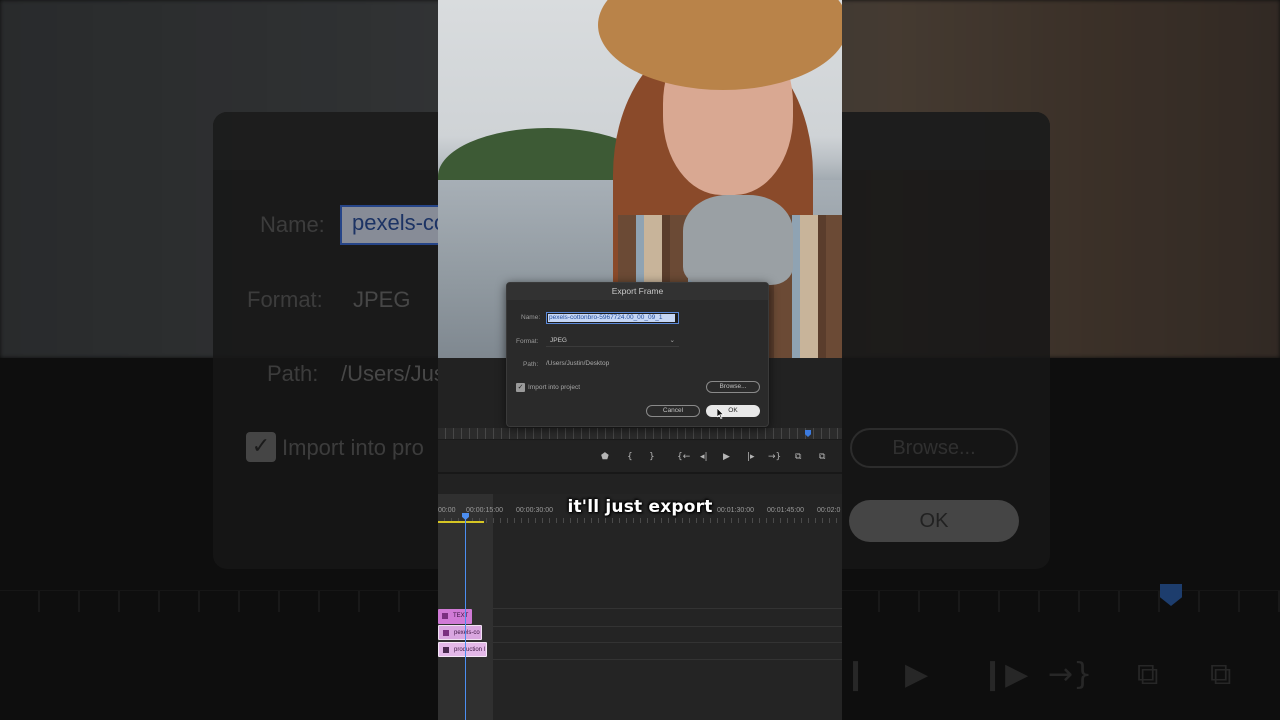 The image size is (1280, 720). What do you see at coordinates (672, 340) in the screenshot?
I see `chevron-down-icon: ⌄` at bounding box center [672, 340].